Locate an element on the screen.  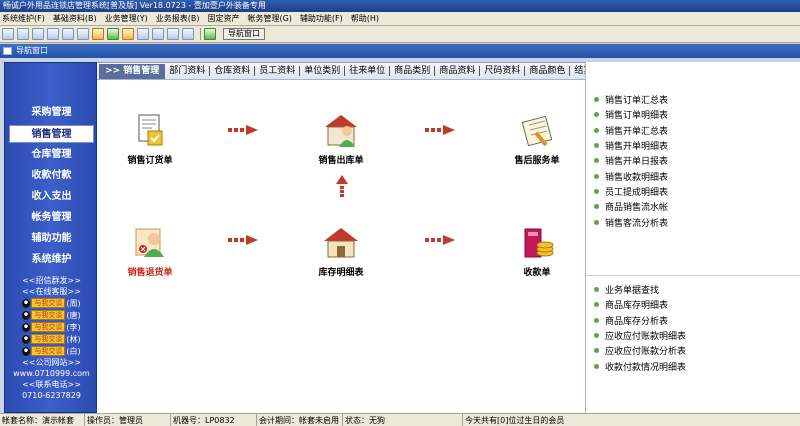
qq-contact-li: 与我交谈 (李) is located at coordinates (51, 327).